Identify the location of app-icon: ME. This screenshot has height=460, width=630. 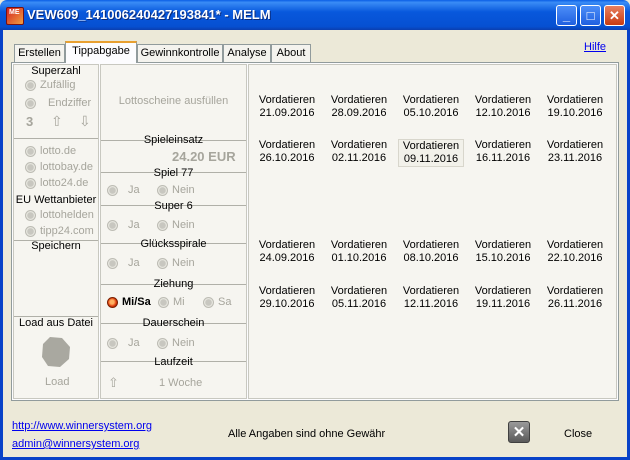
(15, 16).